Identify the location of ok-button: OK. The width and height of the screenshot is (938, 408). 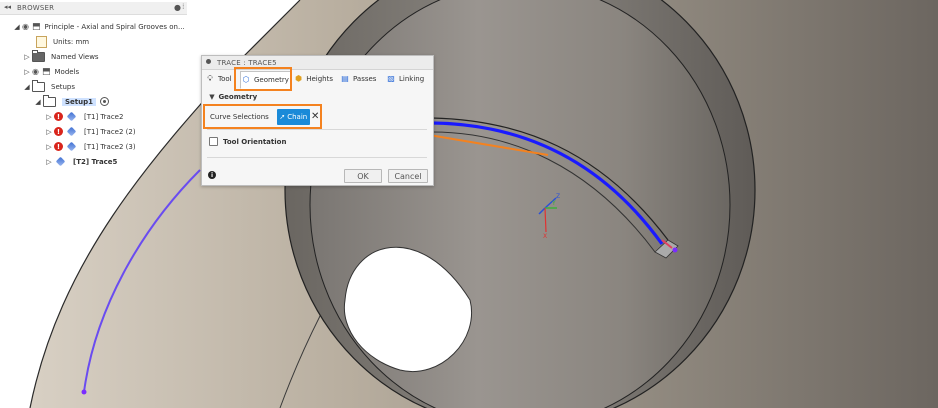
(363, 176).